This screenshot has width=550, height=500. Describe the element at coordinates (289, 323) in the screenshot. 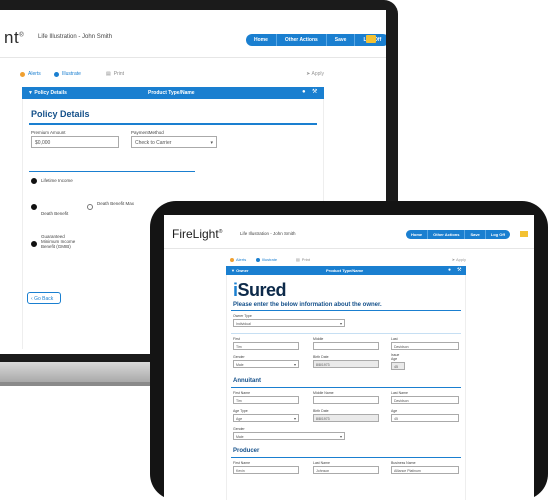

I see `owner-type-select: Individual ▾` at that location.